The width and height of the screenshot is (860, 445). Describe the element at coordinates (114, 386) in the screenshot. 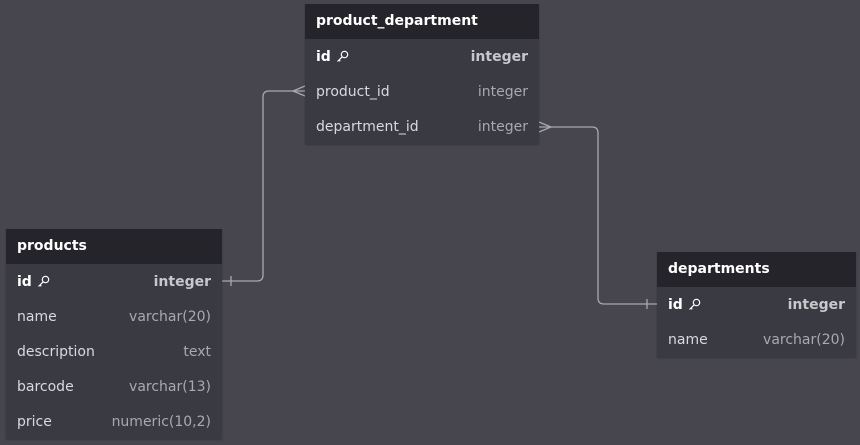

I see `table-row: barcode varchar(13)` at that location.